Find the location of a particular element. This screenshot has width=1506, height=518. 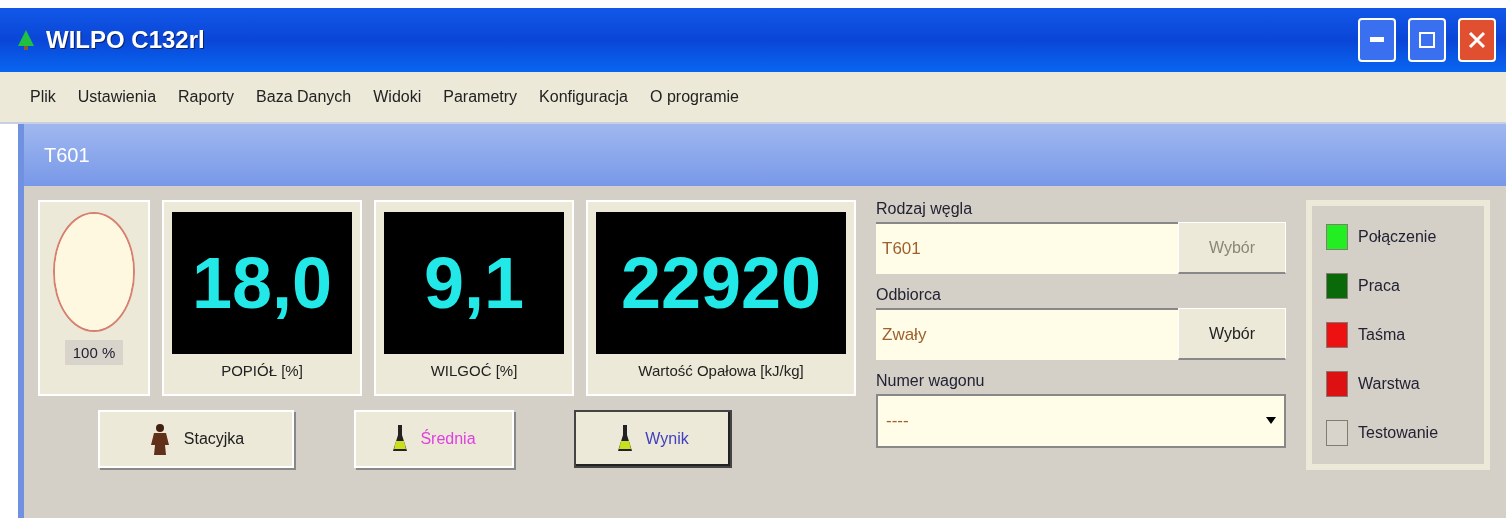

gauge-reading: 100 % is located at coordinates (94, 352).